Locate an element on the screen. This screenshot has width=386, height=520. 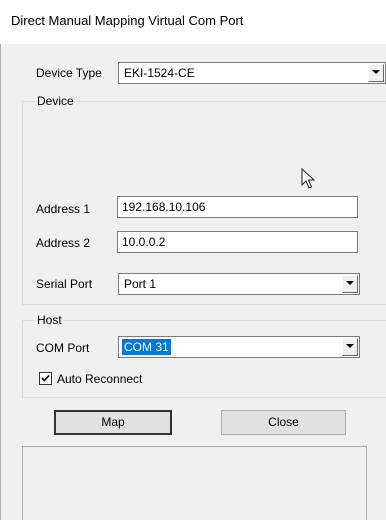
checkmark-icon is located at coordinates (45, 378).